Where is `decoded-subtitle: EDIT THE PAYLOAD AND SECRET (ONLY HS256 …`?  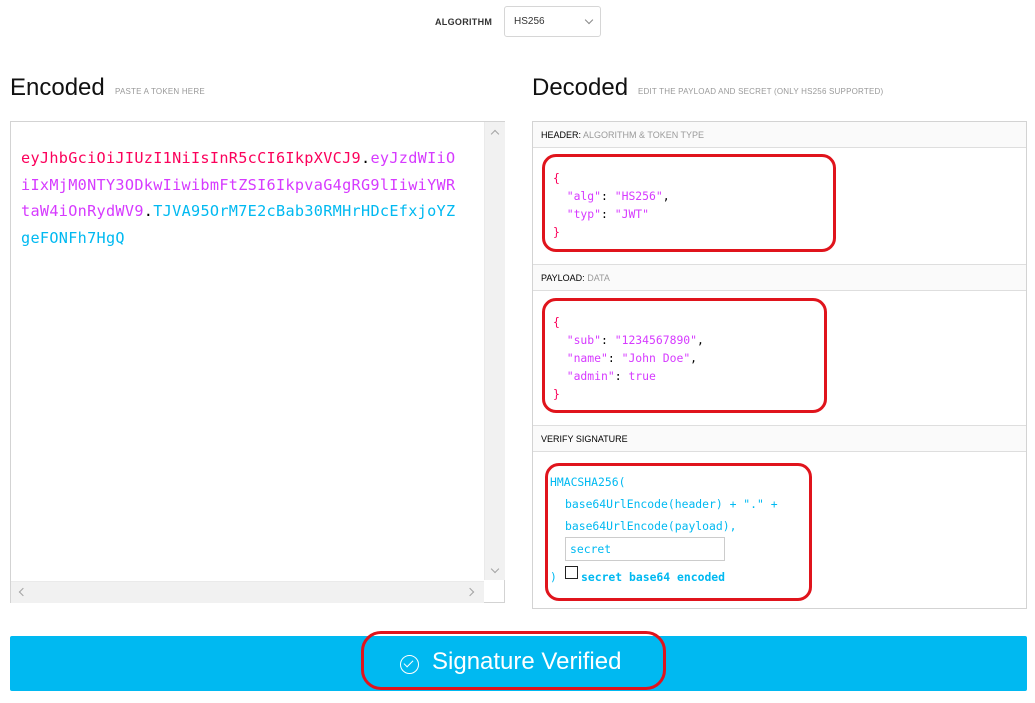
decoded-subtitle: EDIT THE PAYLOAD AND SECRET (ONLY HS256 … is located at coordinates (761, 91).